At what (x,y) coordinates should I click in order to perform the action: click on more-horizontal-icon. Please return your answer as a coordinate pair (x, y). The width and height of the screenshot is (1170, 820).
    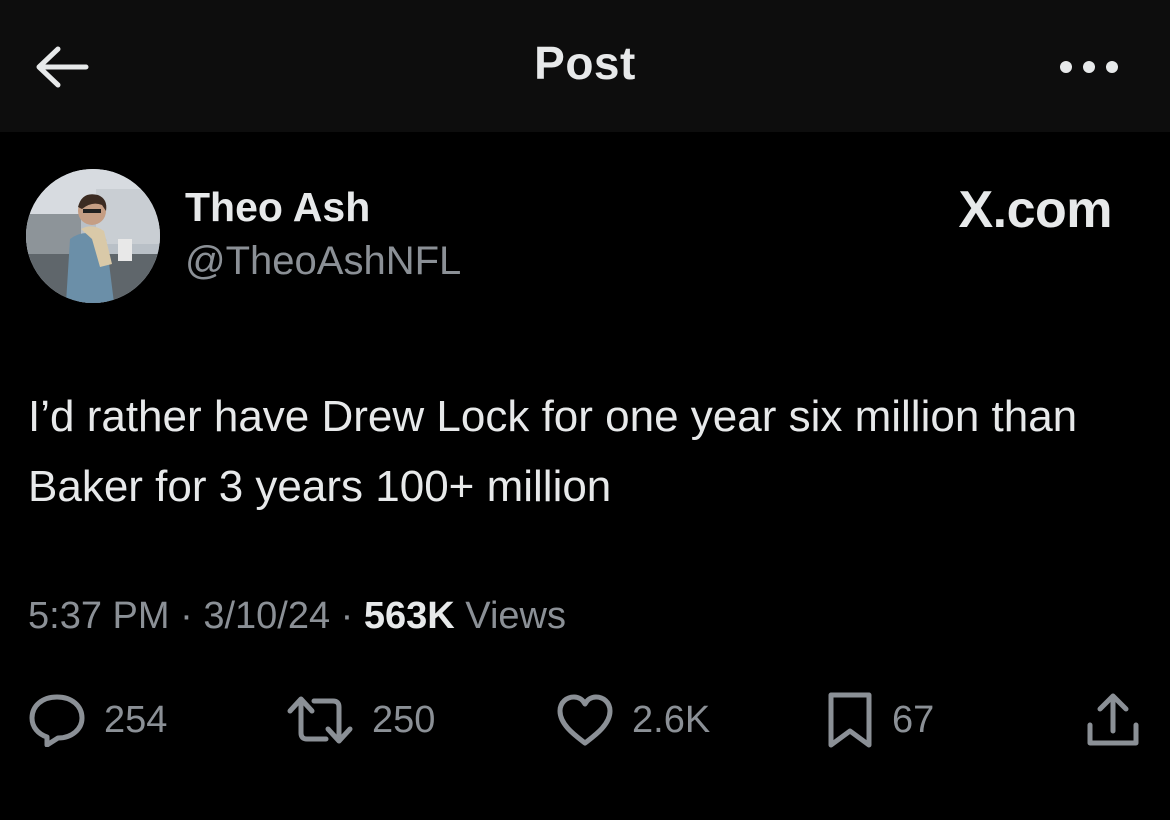
    Looking at the image, I should click on (1089, 67).